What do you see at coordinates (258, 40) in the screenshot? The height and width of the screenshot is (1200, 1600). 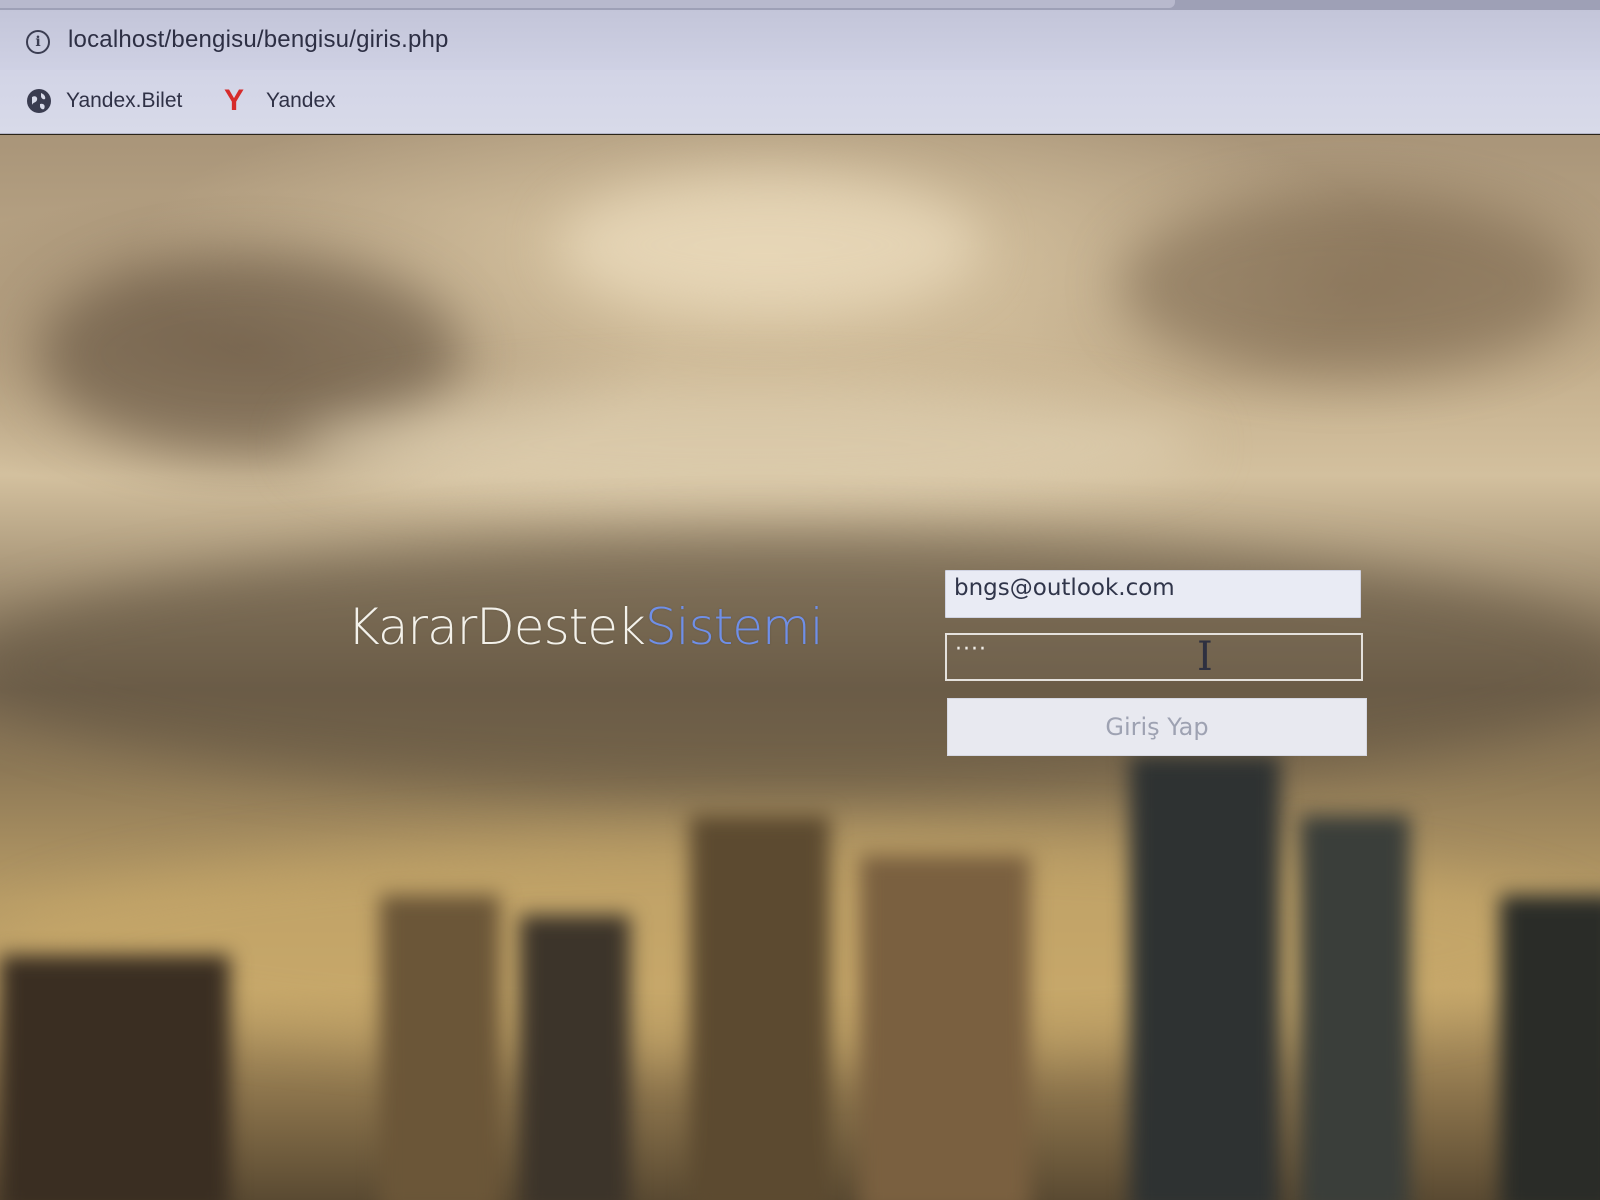 I see `url-text: localhost/bengisu/bengisu/giris.php` at bounding box center [258, 40].